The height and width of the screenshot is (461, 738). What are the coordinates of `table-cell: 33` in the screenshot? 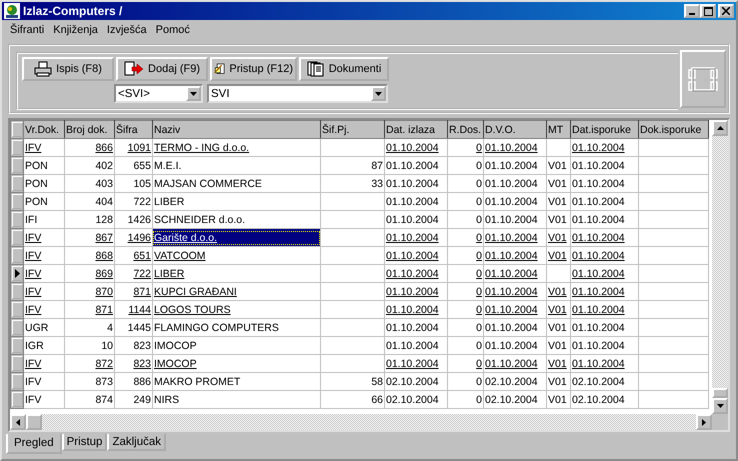 It's located at (377, 184).